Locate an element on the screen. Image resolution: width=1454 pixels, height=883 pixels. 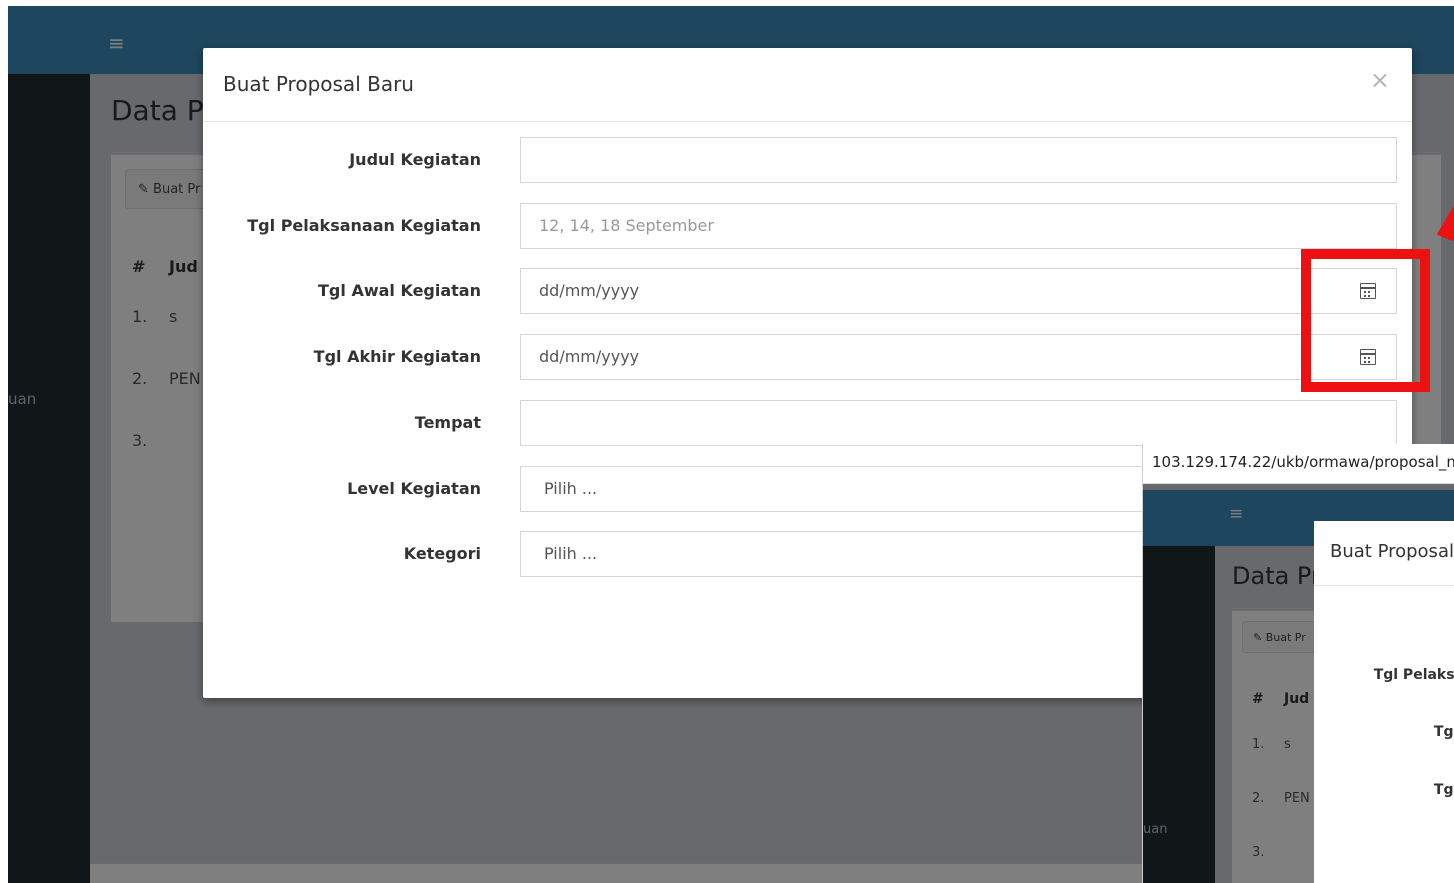
form-row-tgl-awal: Tgl Awal Kegiatan dd/mm/yyyy is located at coordinates (807, 291).